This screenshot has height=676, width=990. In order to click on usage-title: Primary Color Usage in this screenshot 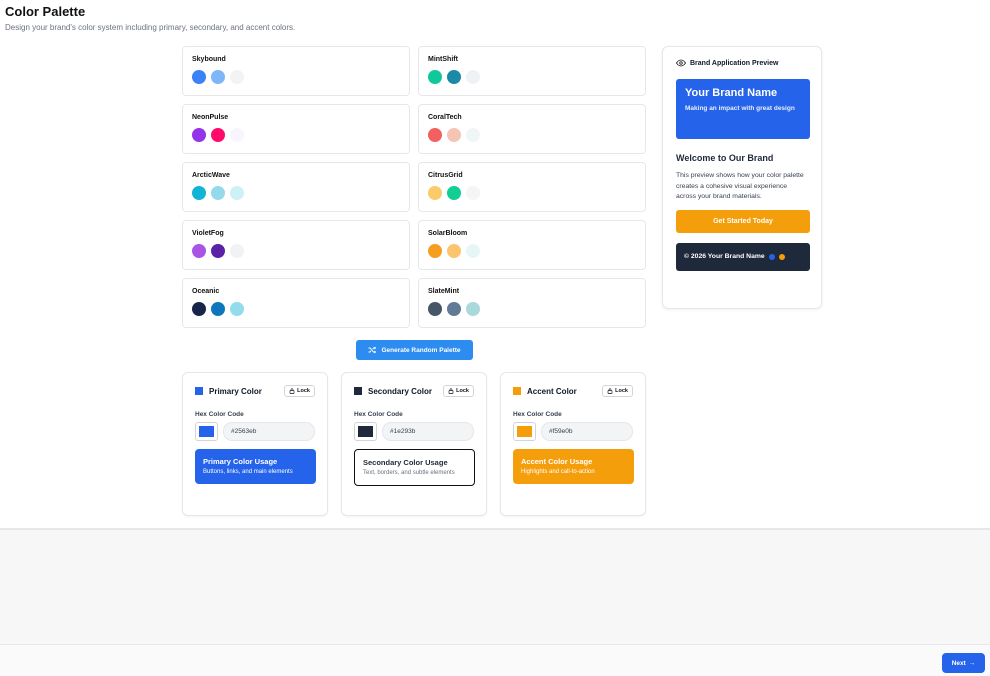, I will do `click(240, 461)`.